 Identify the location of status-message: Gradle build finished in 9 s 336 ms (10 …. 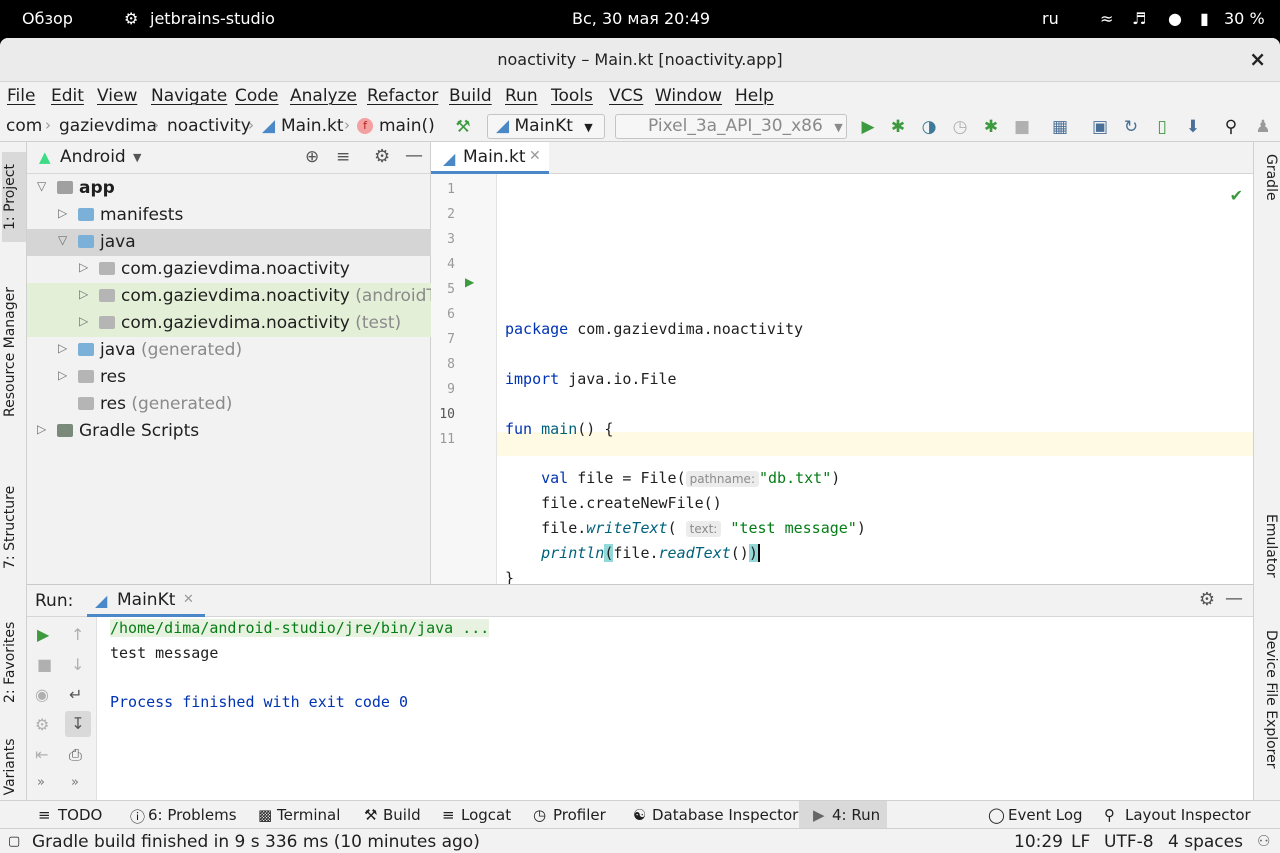
(256, 842).